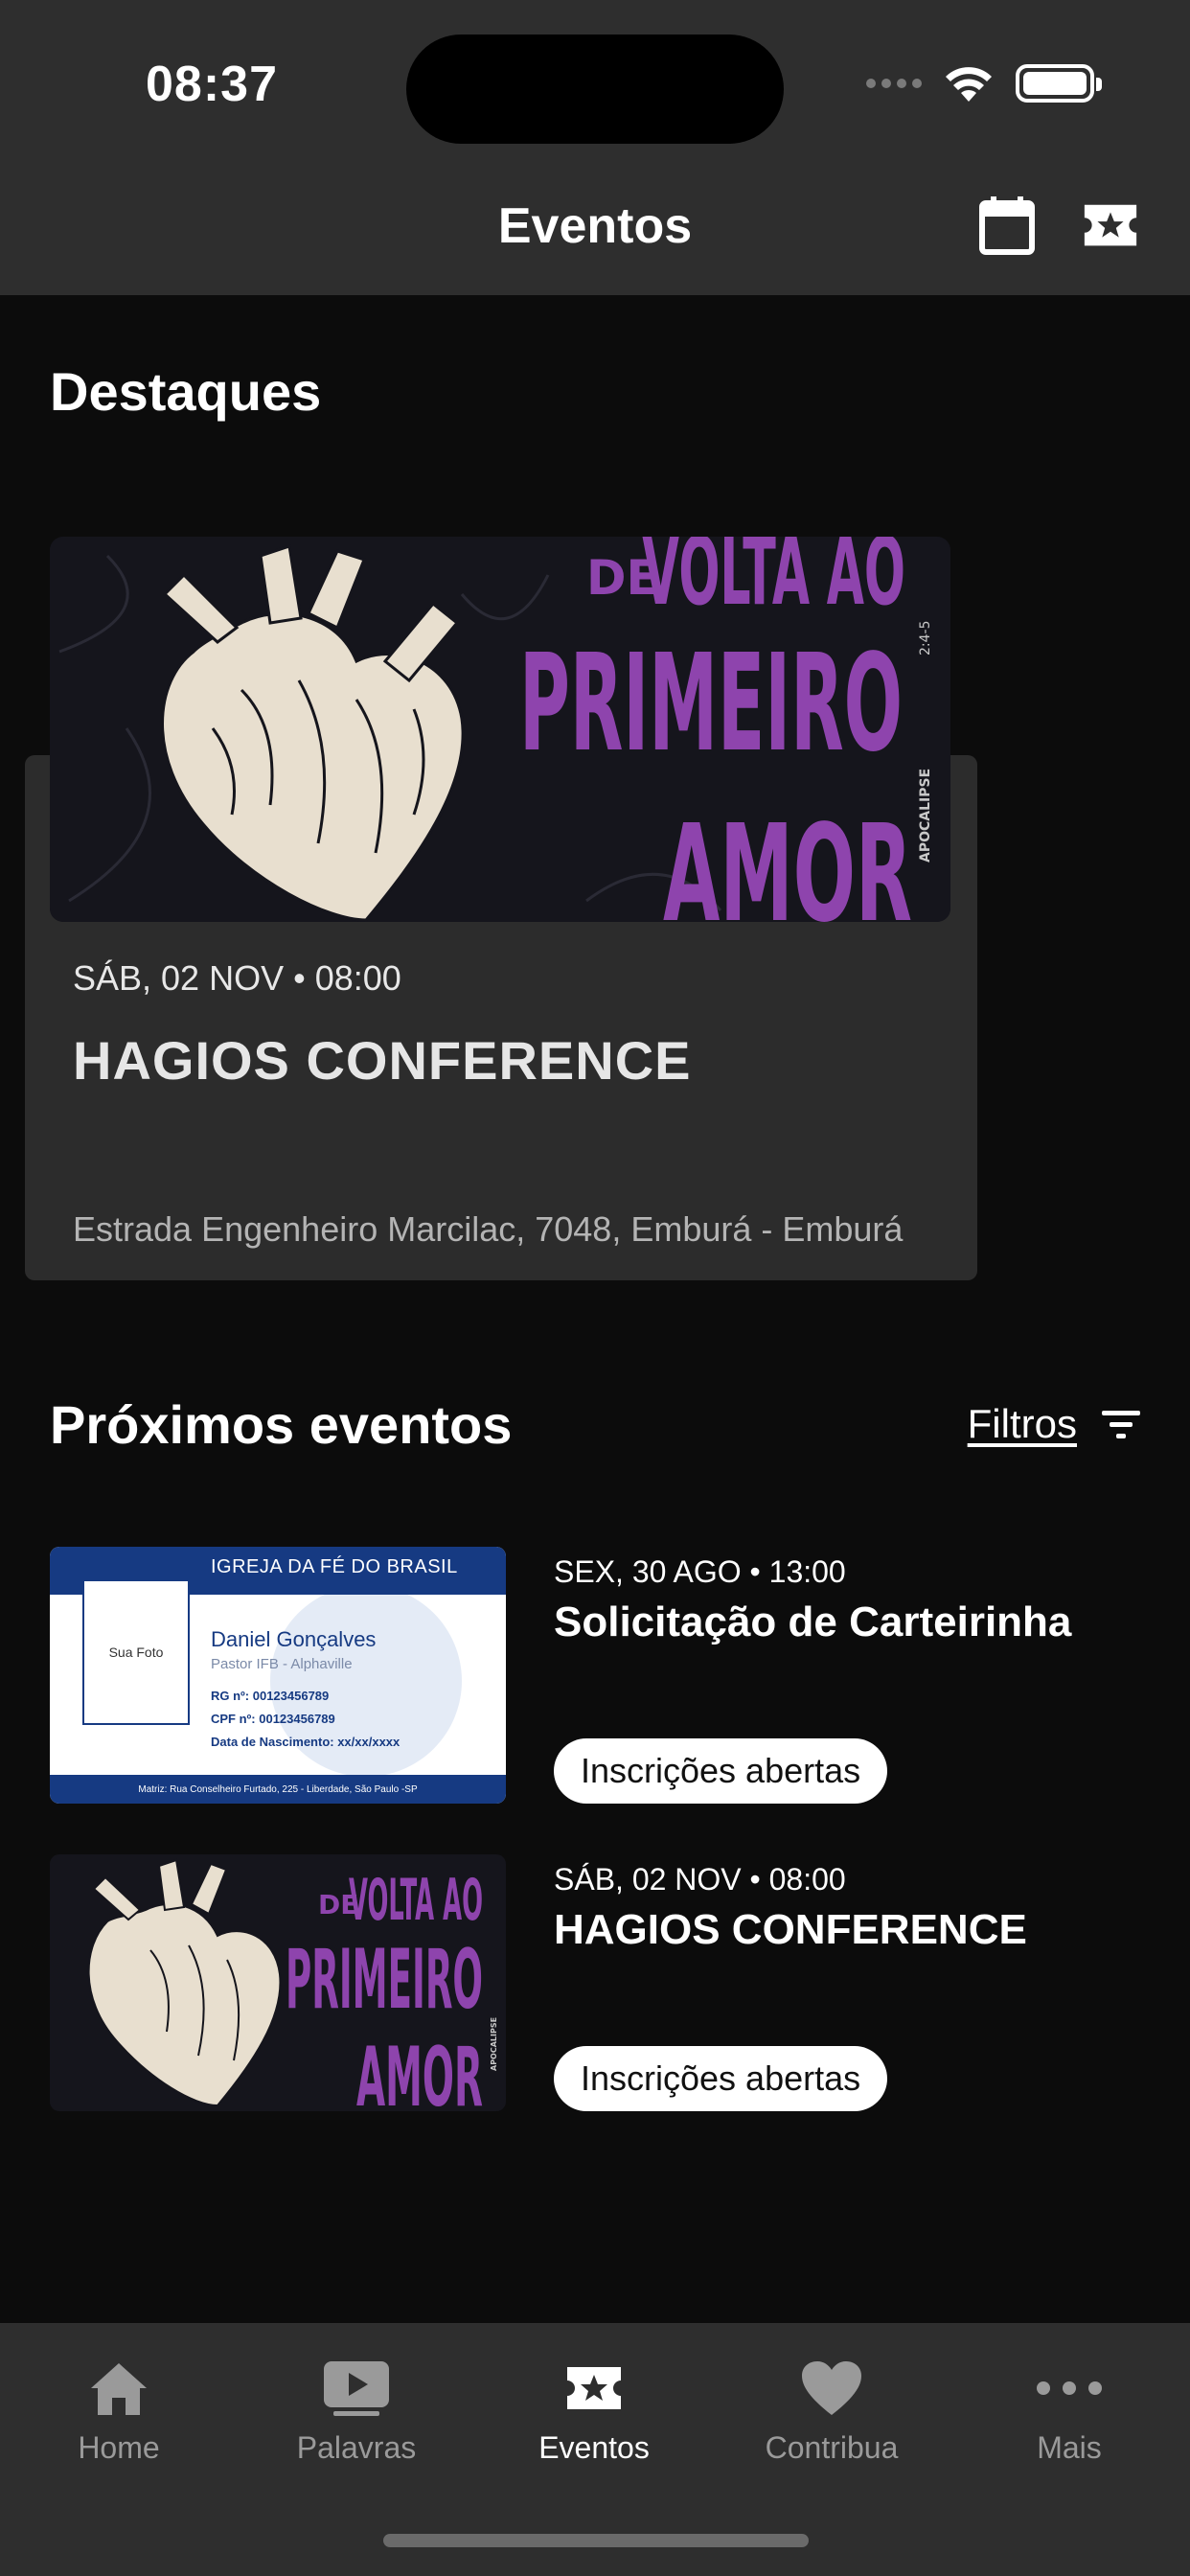 This screenshot has height=2576, width=1190. What do you see at coordinates (594, 2447) in the screenshot?
I see `tab-label: Eventos` at bounding box center [594, 2447].